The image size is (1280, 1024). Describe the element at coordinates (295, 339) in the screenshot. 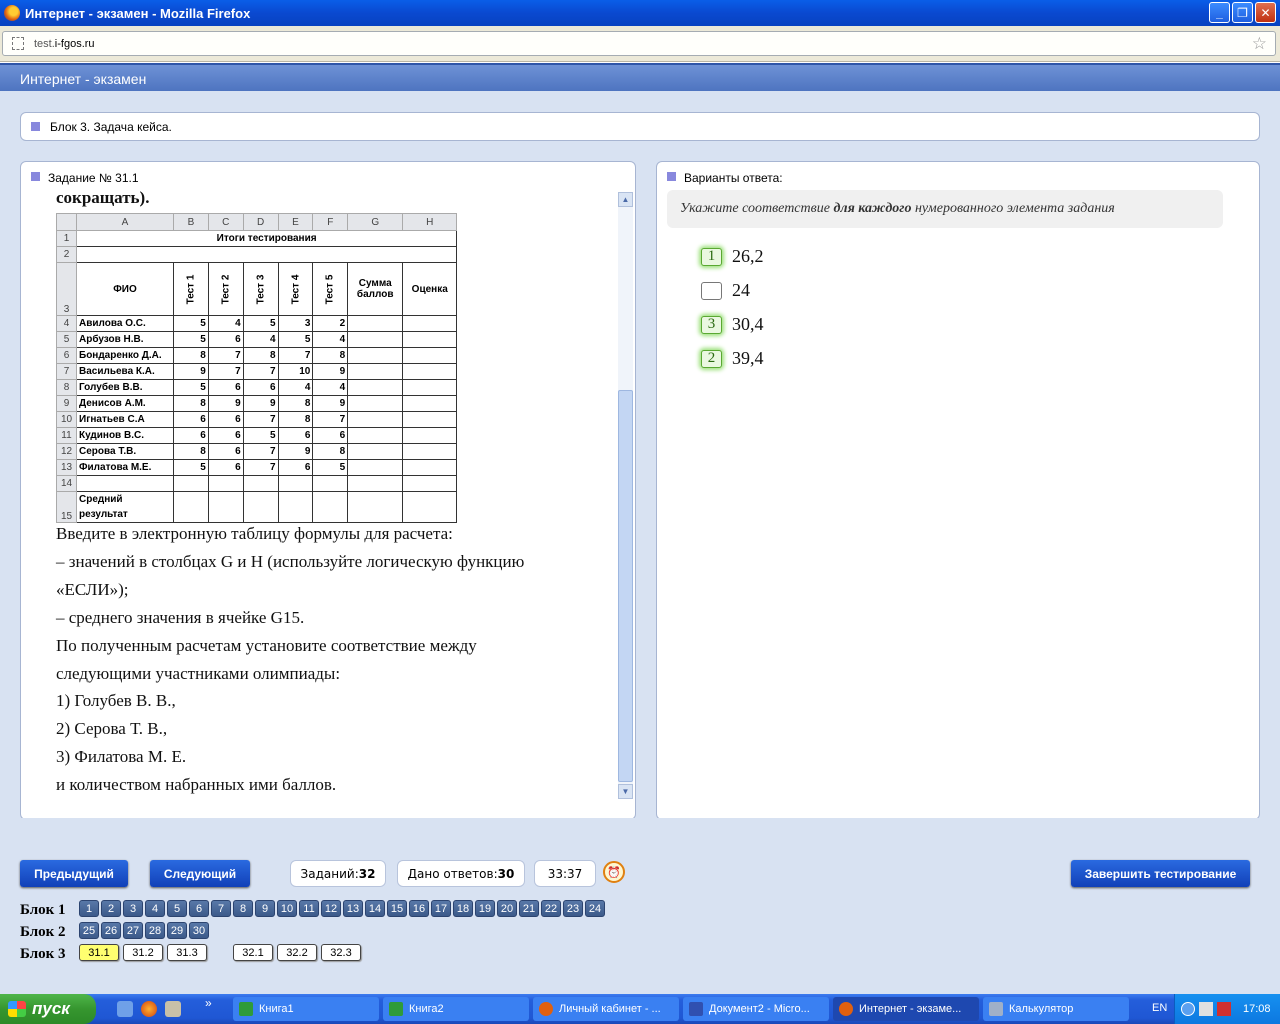

I see `score-cell: 5` at that location.